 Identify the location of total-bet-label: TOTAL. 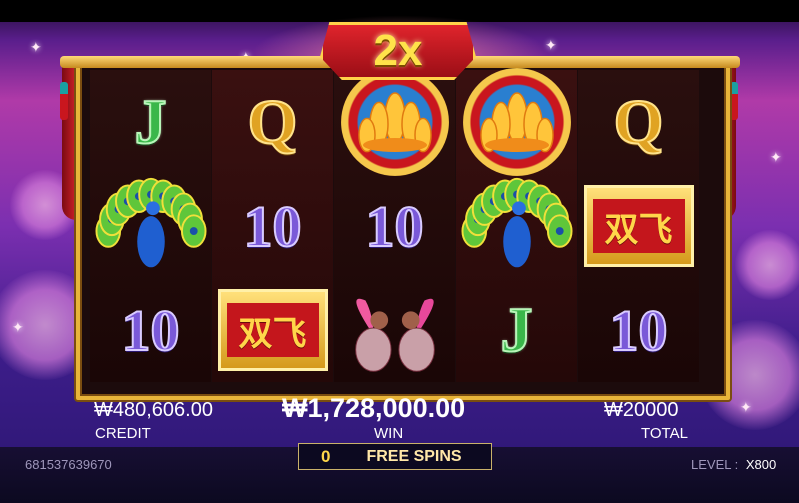
(664, 433).